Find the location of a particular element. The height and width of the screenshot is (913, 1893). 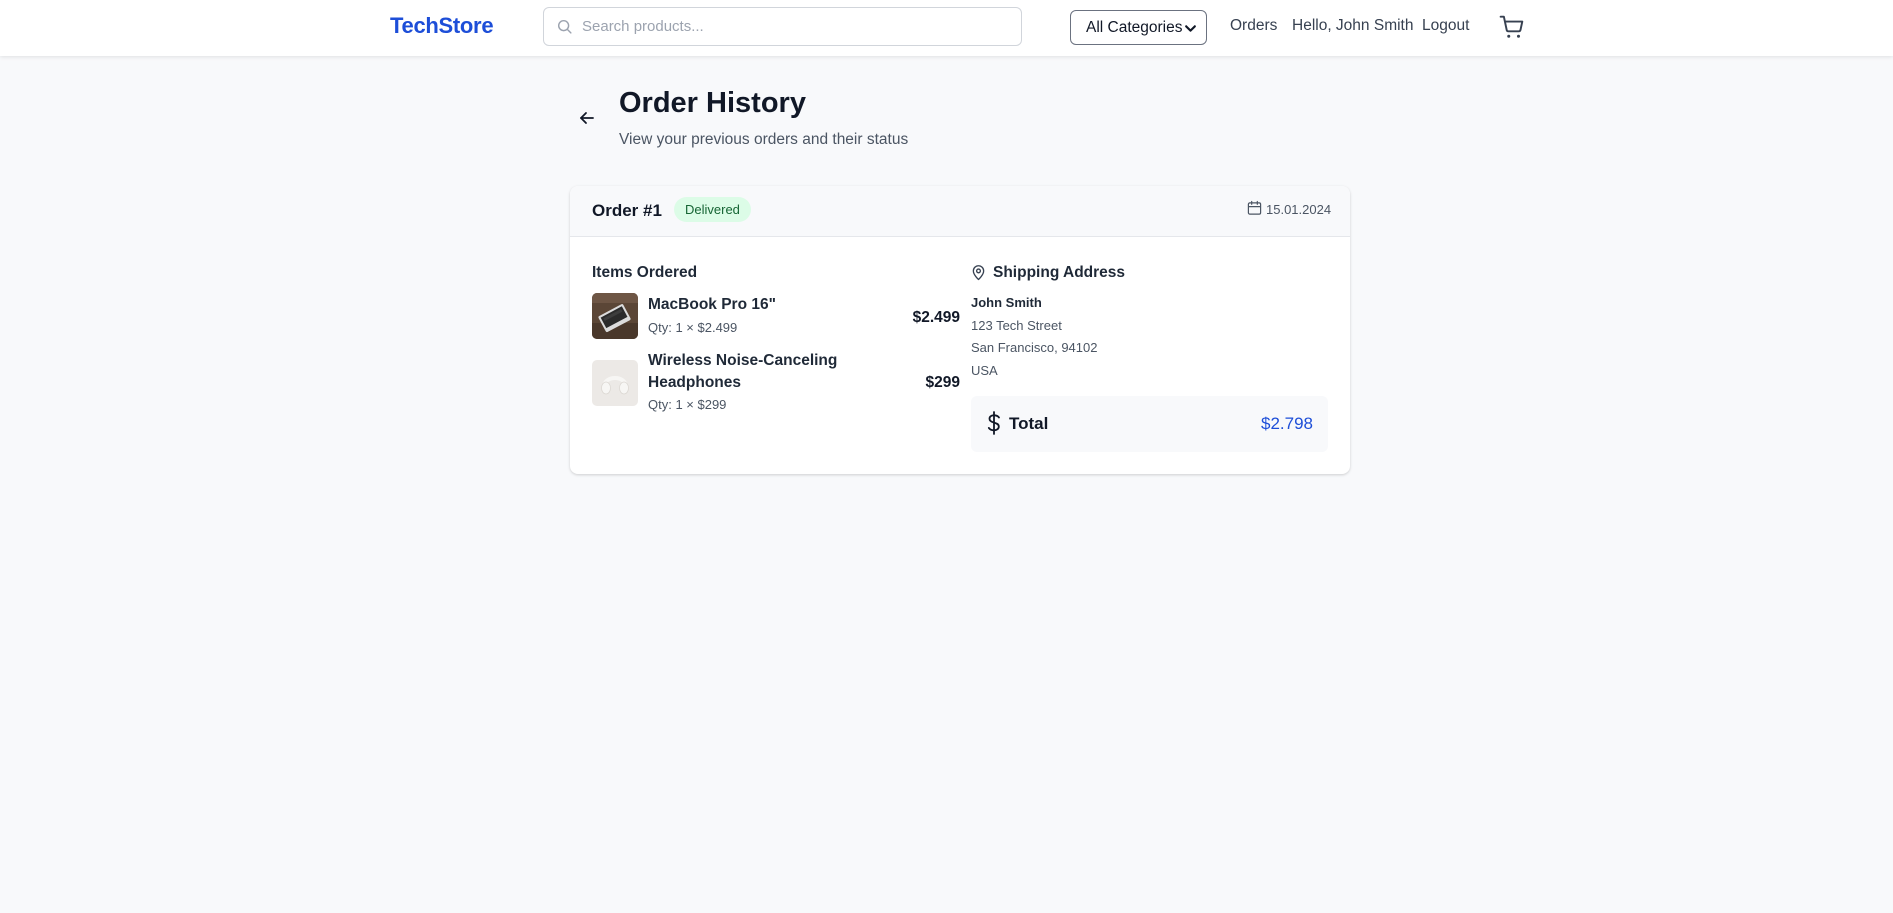

orders-link: Orders is located at coordinates (1253, 26).